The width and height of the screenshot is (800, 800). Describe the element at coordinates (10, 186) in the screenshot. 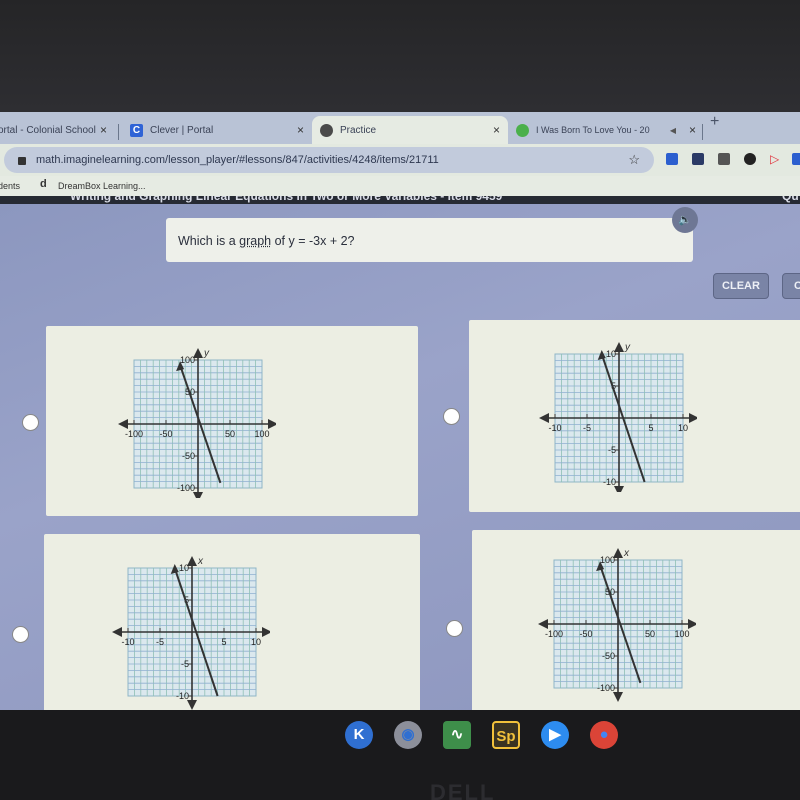

I see `bookmark-students: dents` at that location.